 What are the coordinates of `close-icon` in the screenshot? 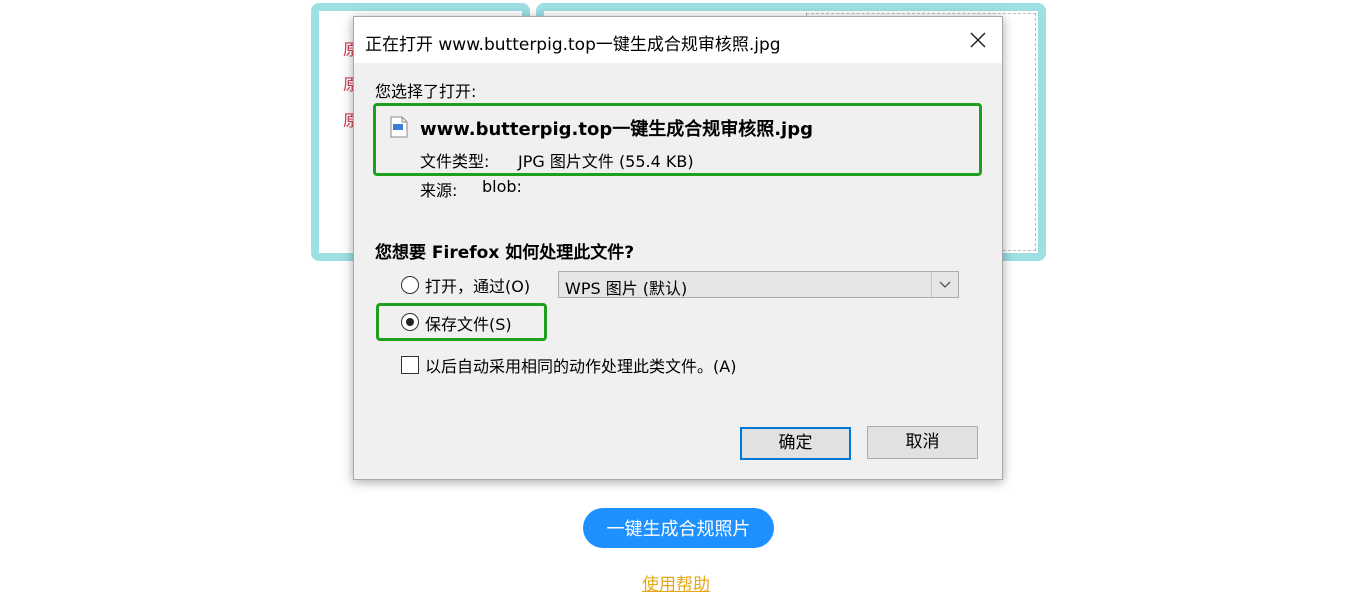 It's located at (978, 40).